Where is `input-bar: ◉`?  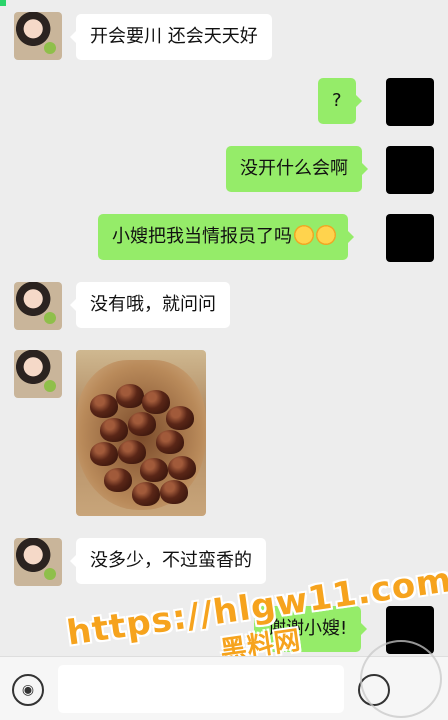
input-bar: ◉ is located at coordinates (224, 688).